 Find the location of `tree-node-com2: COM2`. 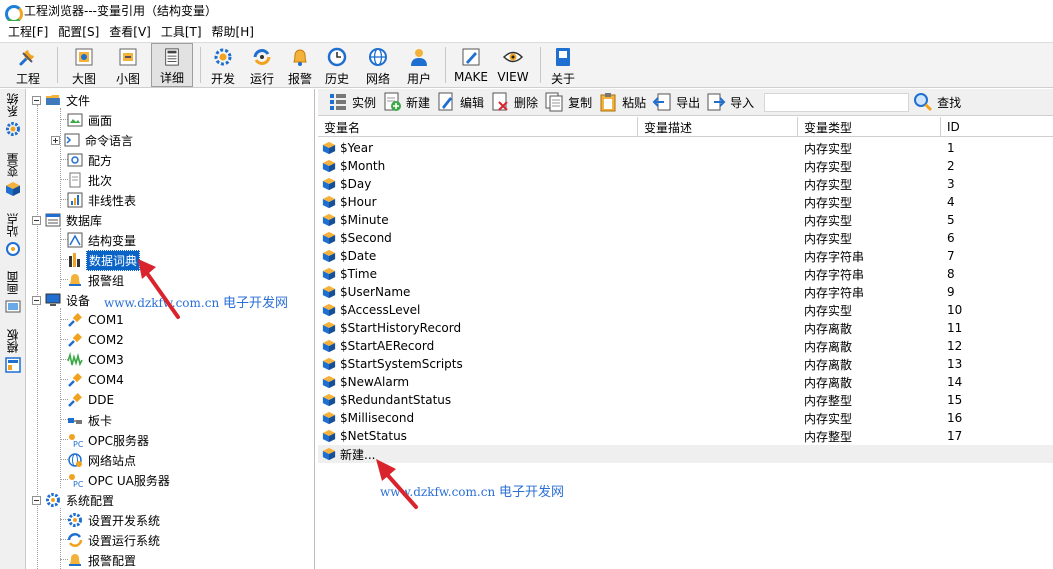

tree-node-com2: COM2 is located at coordinates (96, 340).